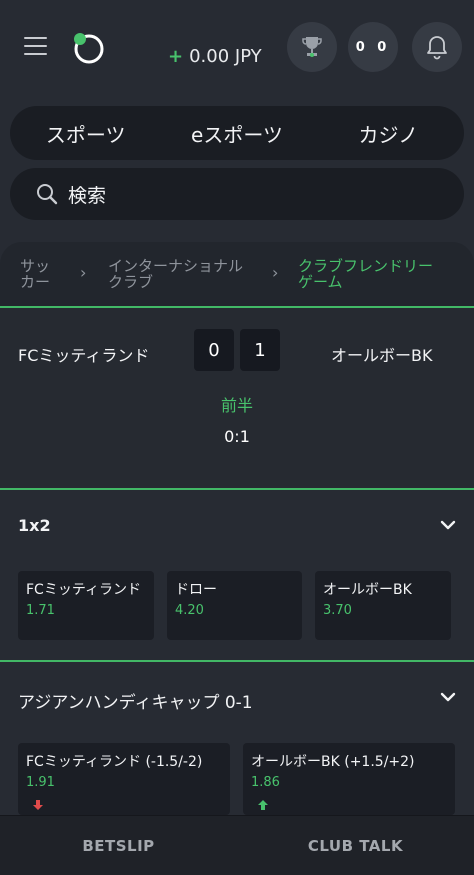 This screenshot has width=474, height=875. Describe the element at coordinates (34, 525) in the screenshot. I see `market-title-1x2: 1x2` at that location.